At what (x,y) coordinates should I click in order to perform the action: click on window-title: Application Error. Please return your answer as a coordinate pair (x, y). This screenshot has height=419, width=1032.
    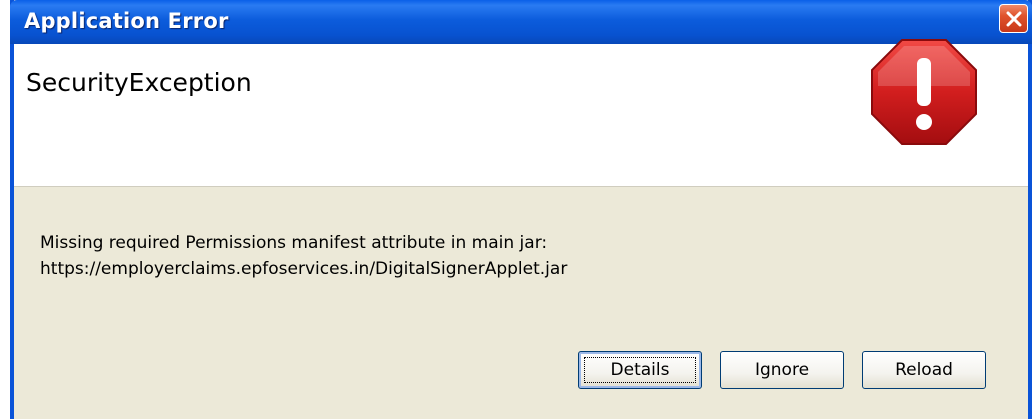
    Looking at the image, I should click on (126, 21).